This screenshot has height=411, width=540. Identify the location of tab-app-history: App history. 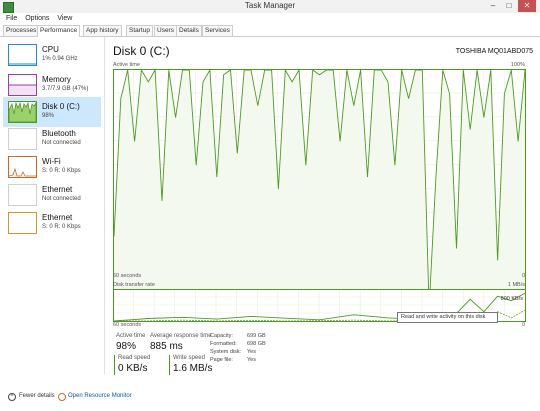
(102, 30).